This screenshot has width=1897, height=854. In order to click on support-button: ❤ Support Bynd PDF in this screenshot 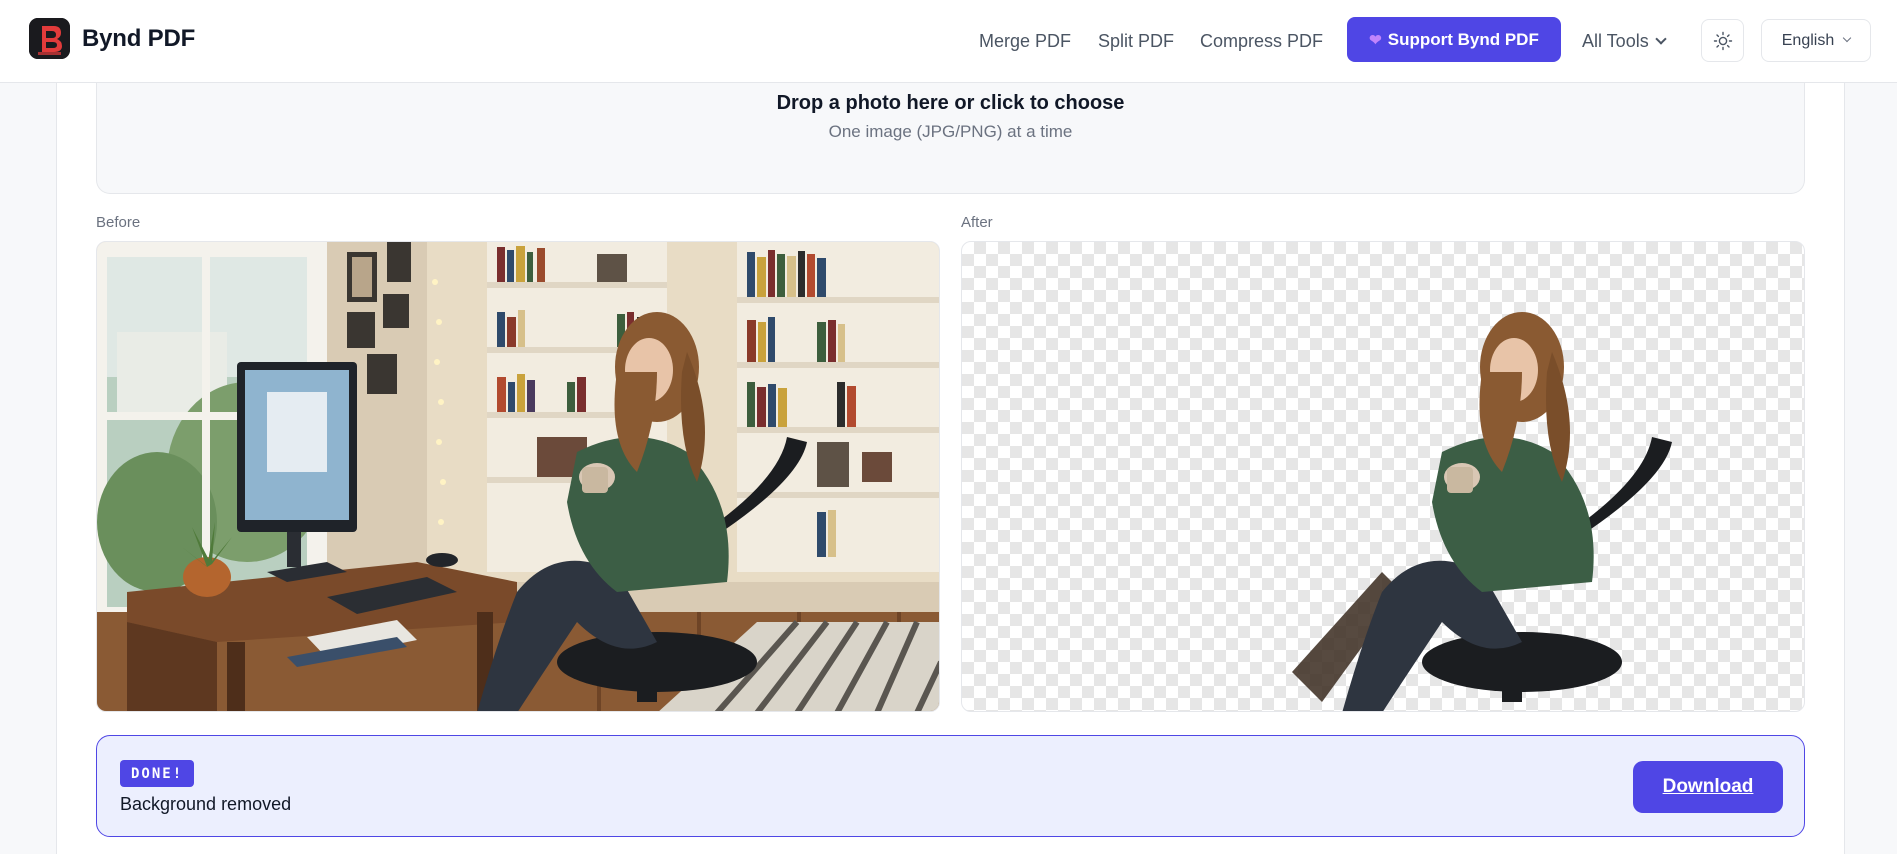, I will do `click(1454, 39)`.